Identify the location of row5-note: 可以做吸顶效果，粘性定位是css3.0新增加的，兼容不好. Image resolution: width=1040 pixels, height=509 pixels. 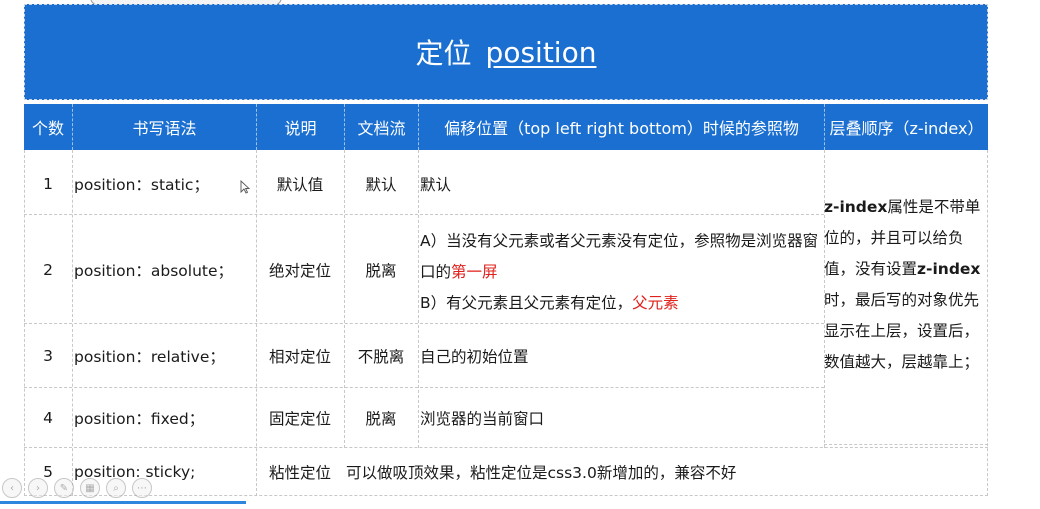
(541, 473).